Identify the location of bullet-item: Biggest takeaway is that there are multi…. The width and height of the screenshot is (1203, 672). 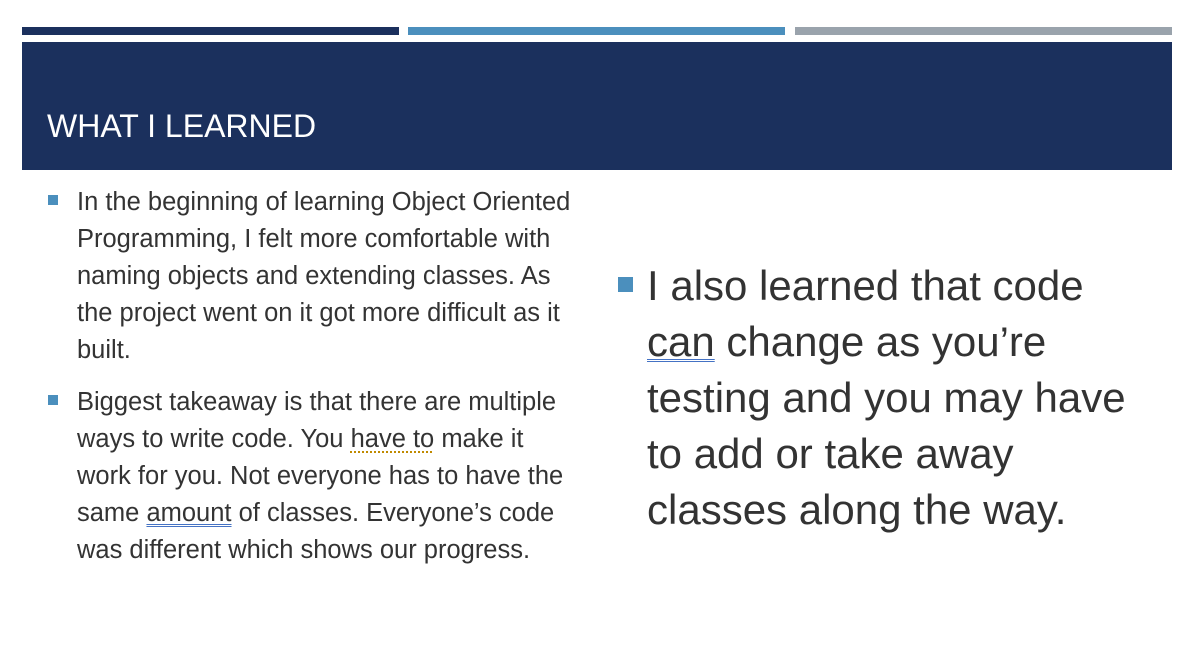
(315, 476).